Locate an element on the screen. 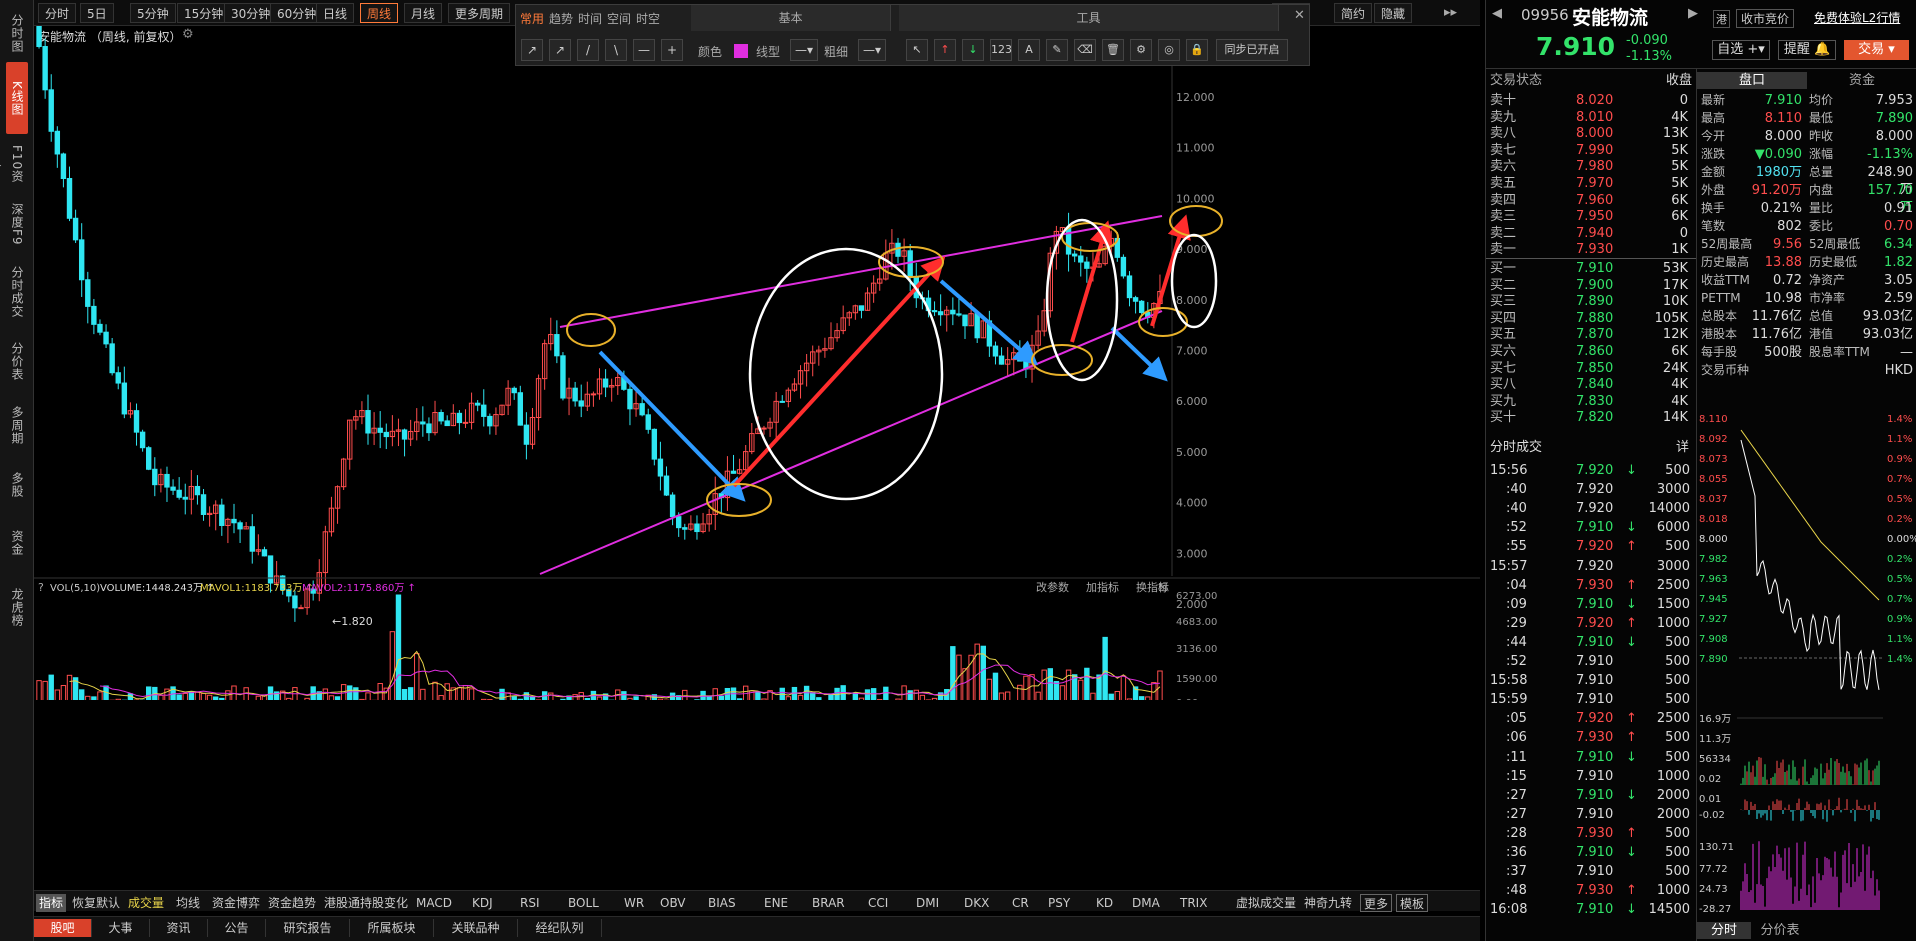 The height and width of the screenshot is (941, 1916). ask-price: 7.970 is located at coordinates (1594, 183).